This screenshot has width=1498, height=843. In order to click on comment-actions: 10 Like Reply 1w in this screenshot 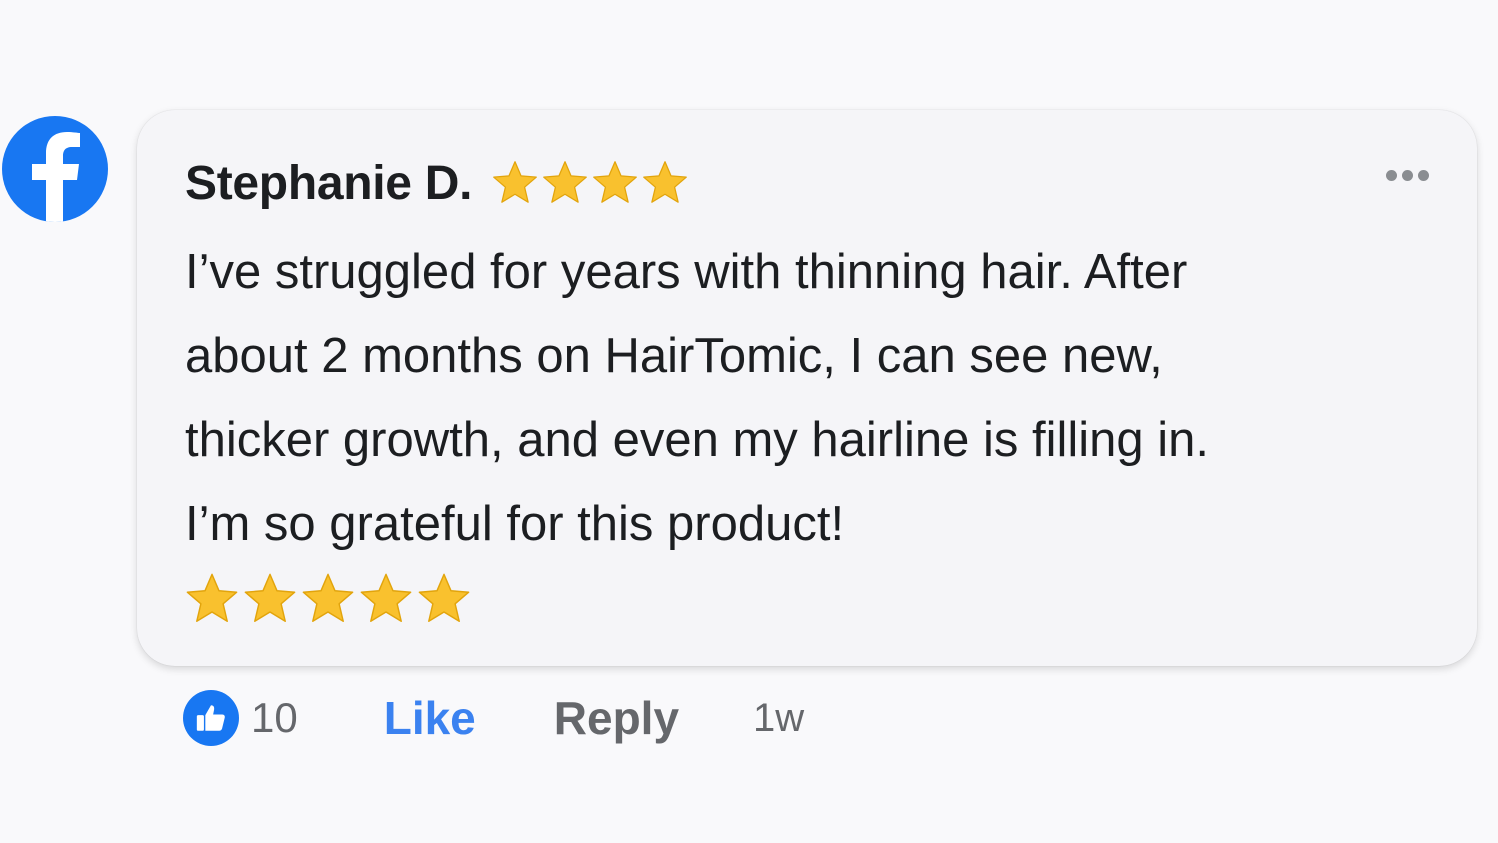, I will do `click(493, 718)`.